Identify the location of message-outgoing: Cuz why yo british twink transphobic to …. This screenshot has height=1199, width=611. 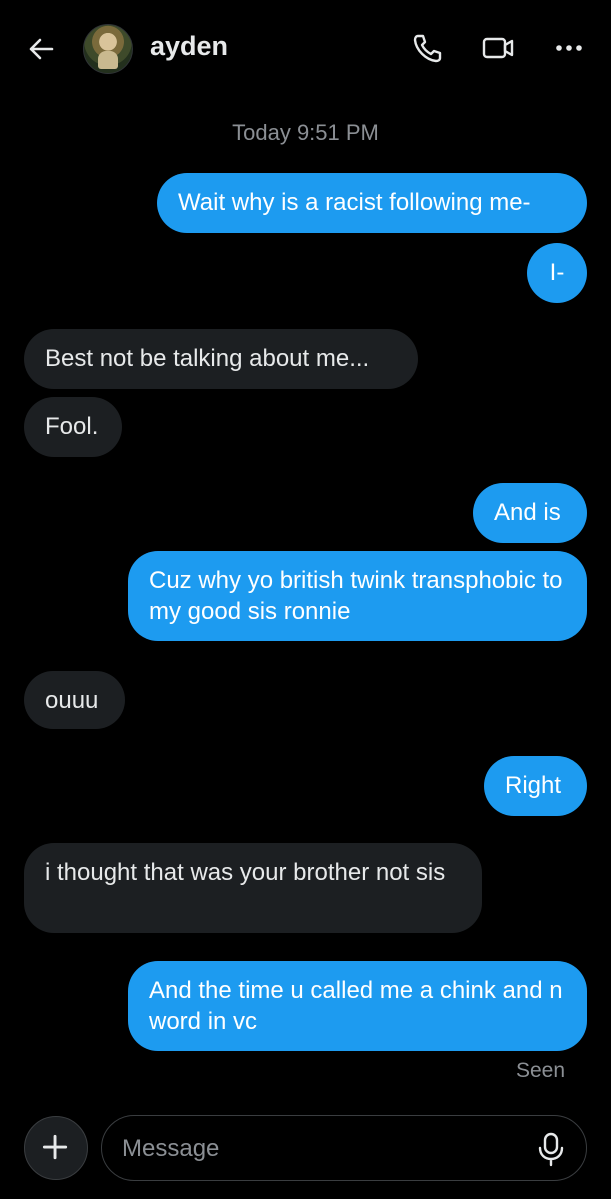
(357, 596).